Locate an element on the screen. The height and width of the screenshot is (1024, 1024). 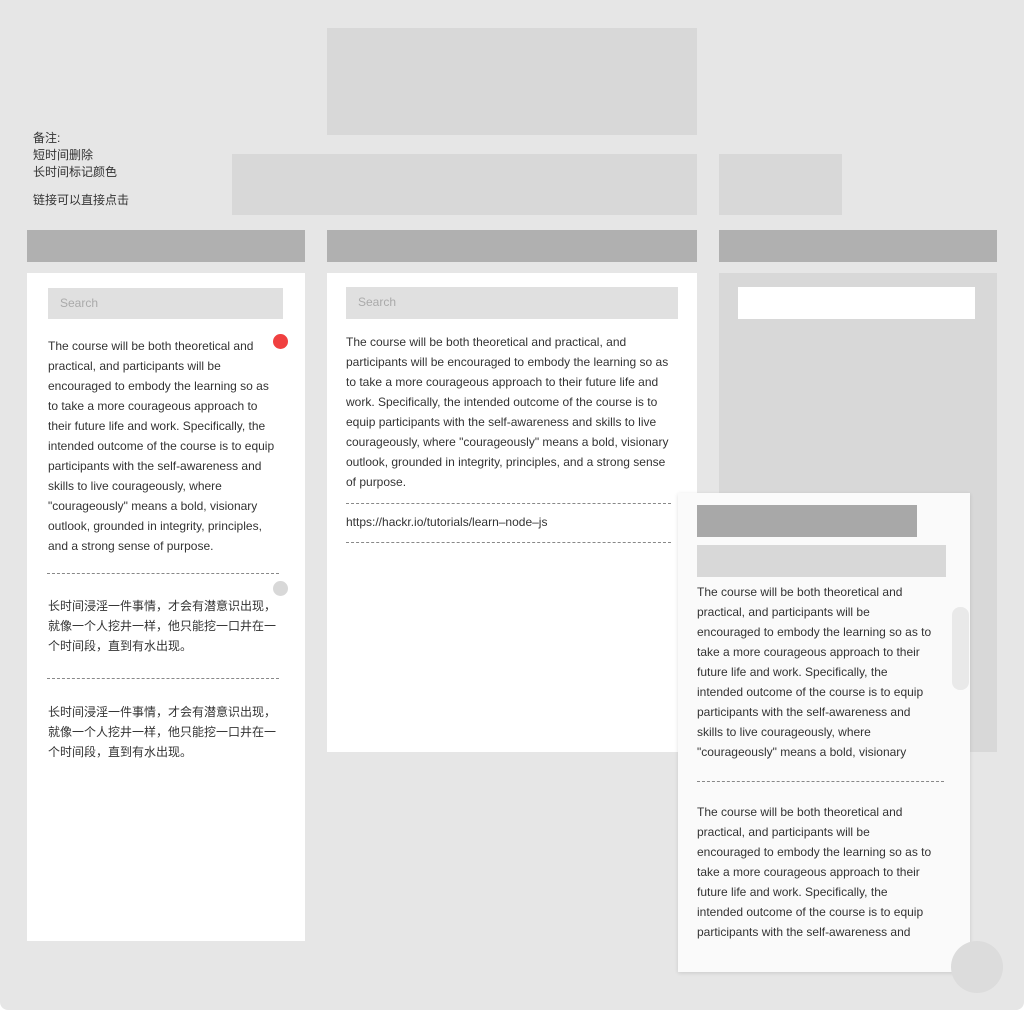
left-search-input: Search is located at coordinates (165, 303).